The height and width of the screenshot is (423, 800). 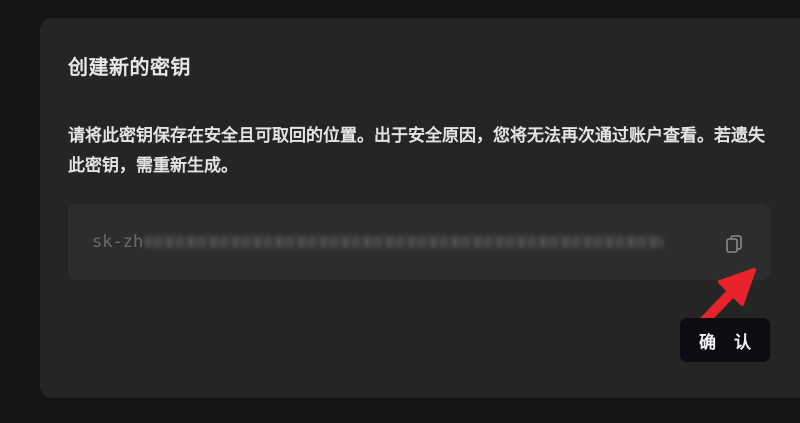 I want to click on secret-key-prefix: sk-zh, so click(x=118, y=242).